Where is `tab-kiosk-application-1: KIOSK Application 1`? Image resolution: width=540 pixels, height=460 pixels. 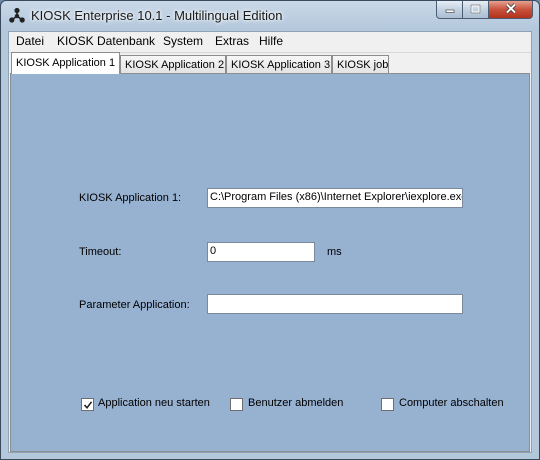 tab-kiosk-application-1: KIOSK Application 1 is located at coordinates (65, 63).